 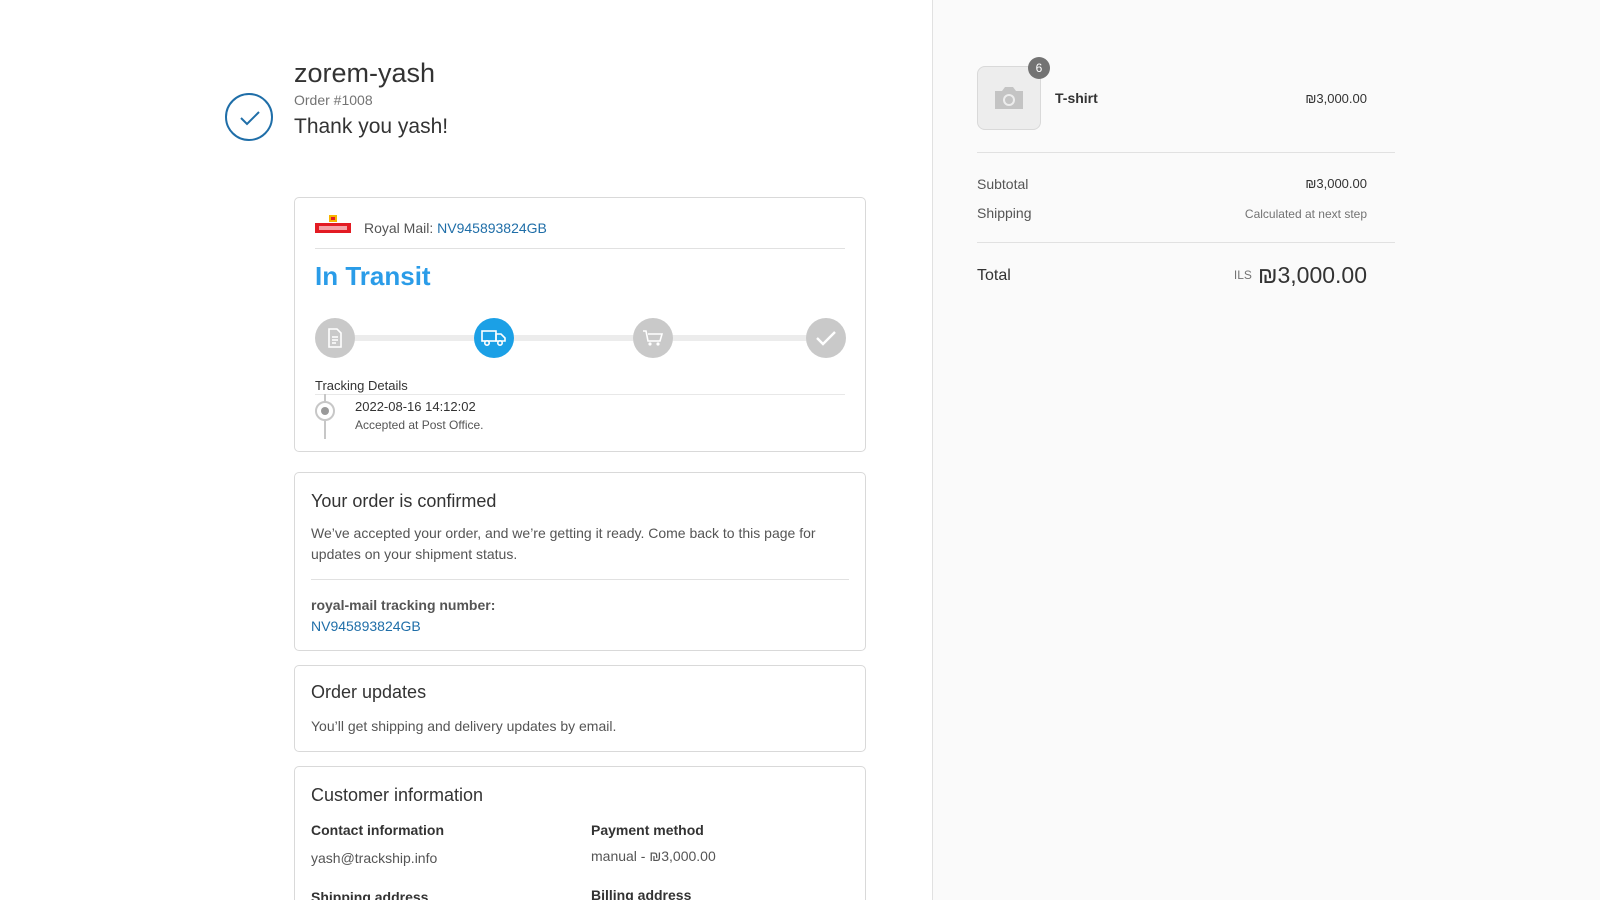 What do you see at coordinates (399, 228) in the screenshot?
I see `carrier-label: Royal Mail:` at bounding box center [399, 228].